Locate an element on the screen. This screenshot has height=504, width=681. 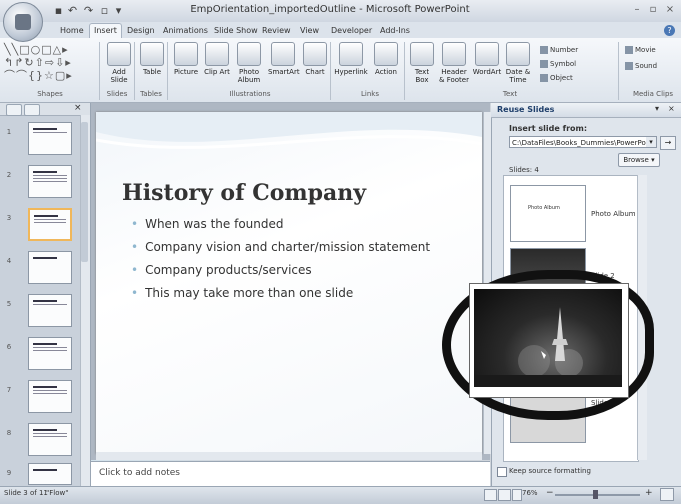
normal-view-icon is located at coordinates (490, 495).